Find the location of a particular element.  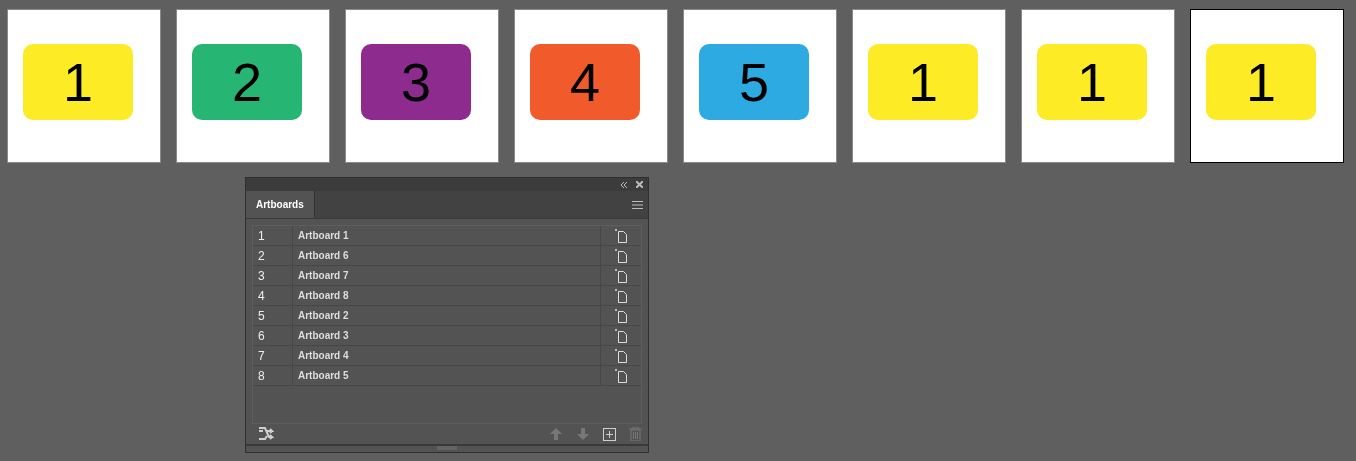

artboard-name: Artboard 4 is located at coordinates (446, 355).